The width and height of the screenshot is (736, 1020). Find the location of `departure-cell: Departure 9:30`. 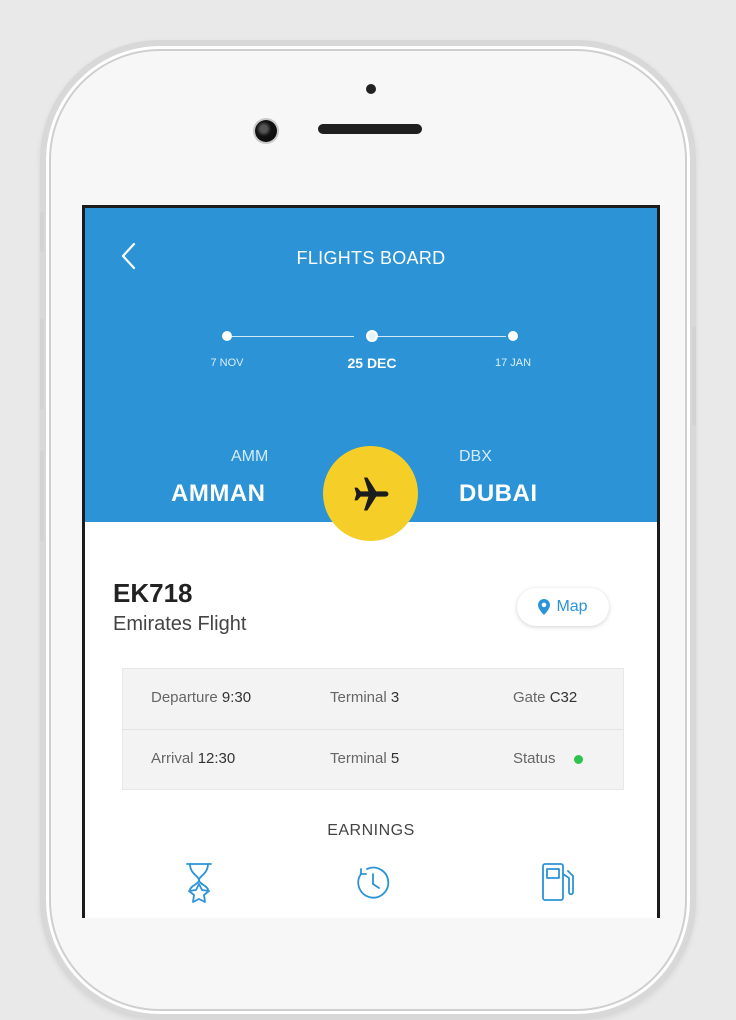

departure-cell: Departure 9:30 is located at coordinates (201, 697).